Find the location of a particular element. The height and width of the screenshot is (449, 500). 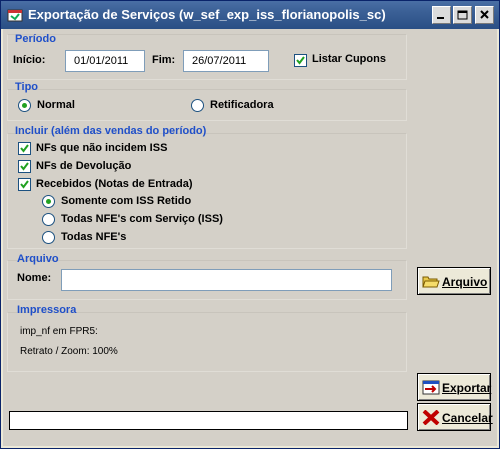

maximize-icon is located at coordinates (462, 15).